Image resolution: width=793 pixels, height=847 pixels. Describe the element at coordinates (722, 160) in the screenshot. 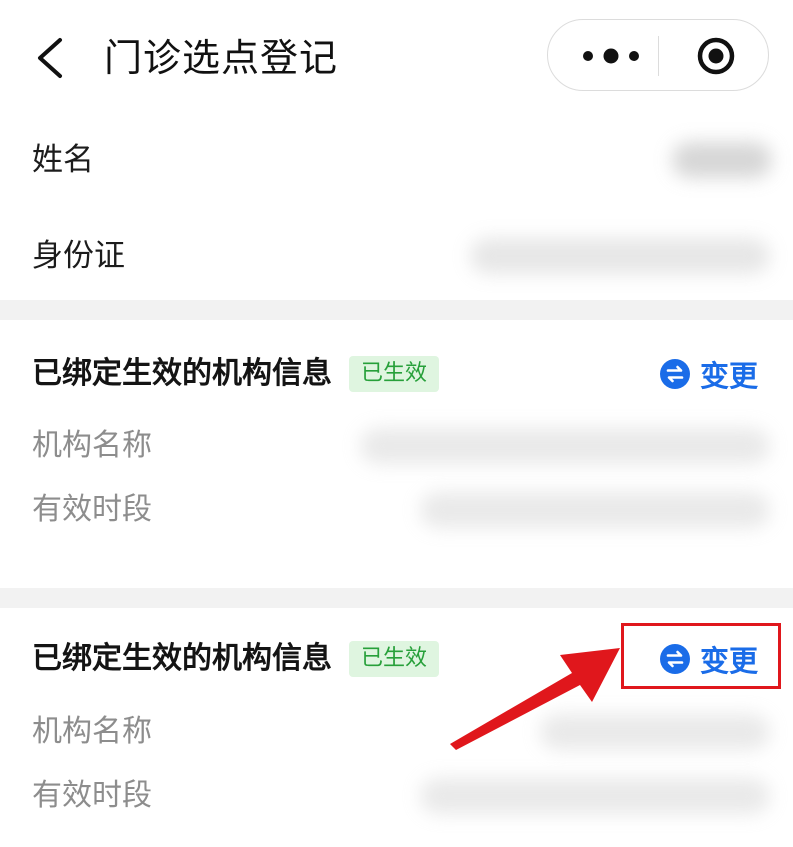

I see `name-value-blurred` at that location.